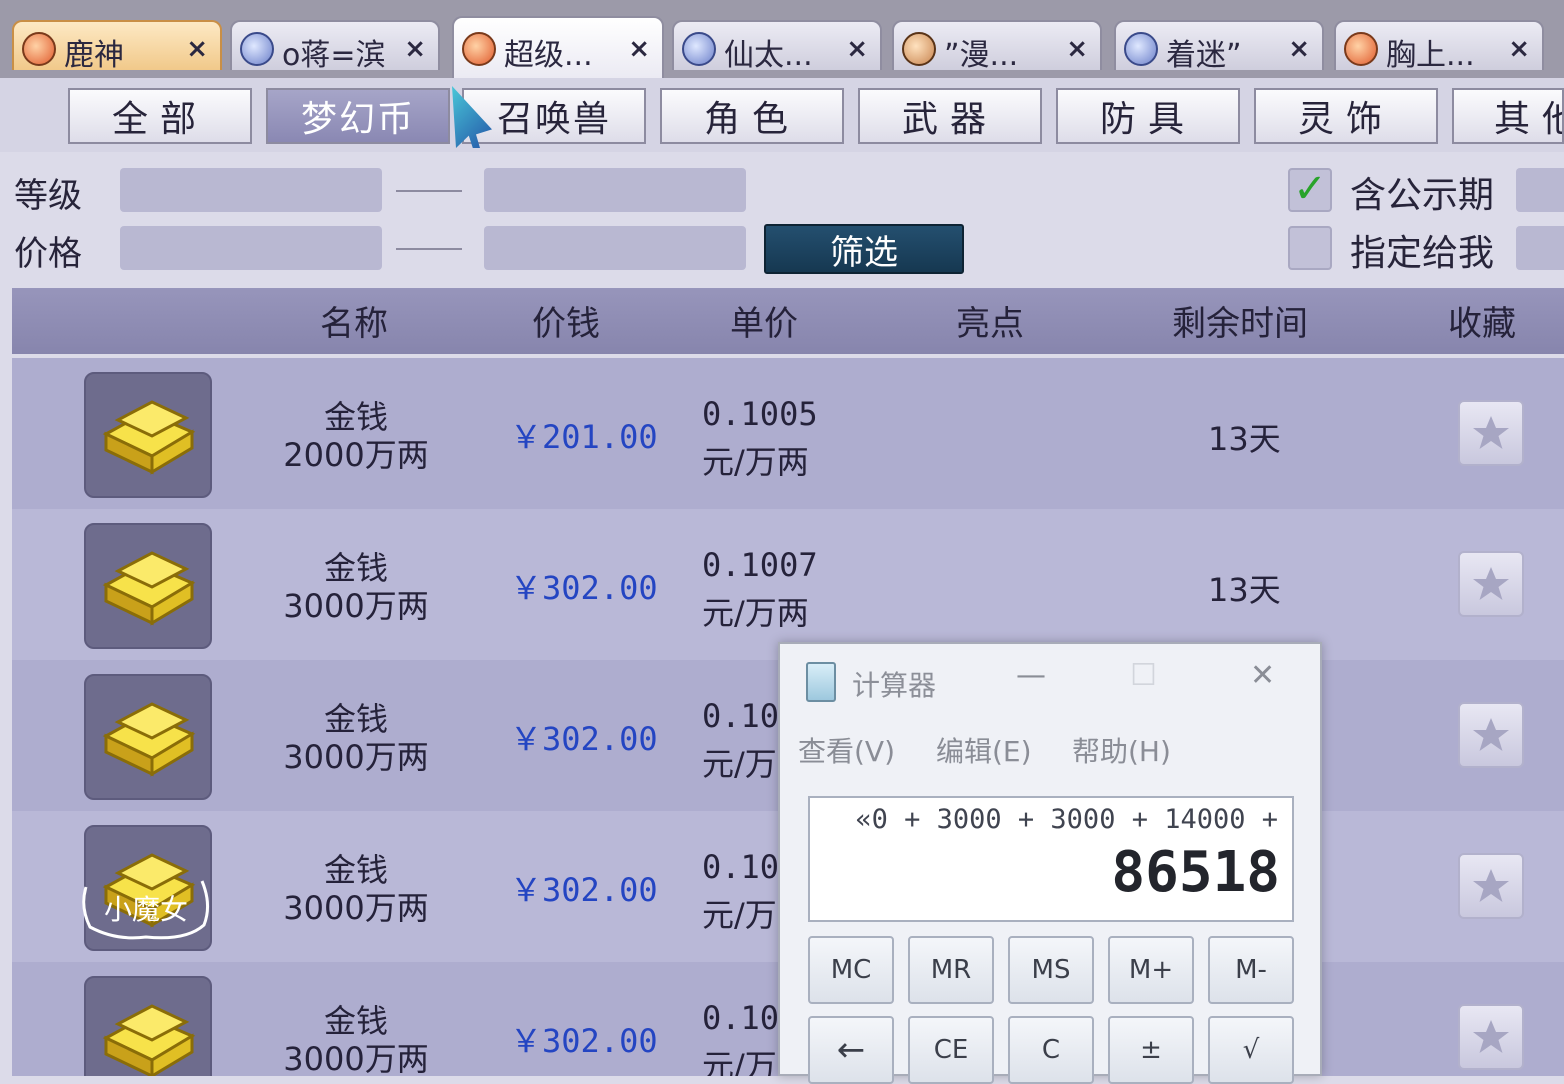 Image resolution: width=1564 pixels, height=1084 pixels. Describe the element at coordinates (1244, 439) in the screenshot. I see `remaining-time: 13天` at that location.